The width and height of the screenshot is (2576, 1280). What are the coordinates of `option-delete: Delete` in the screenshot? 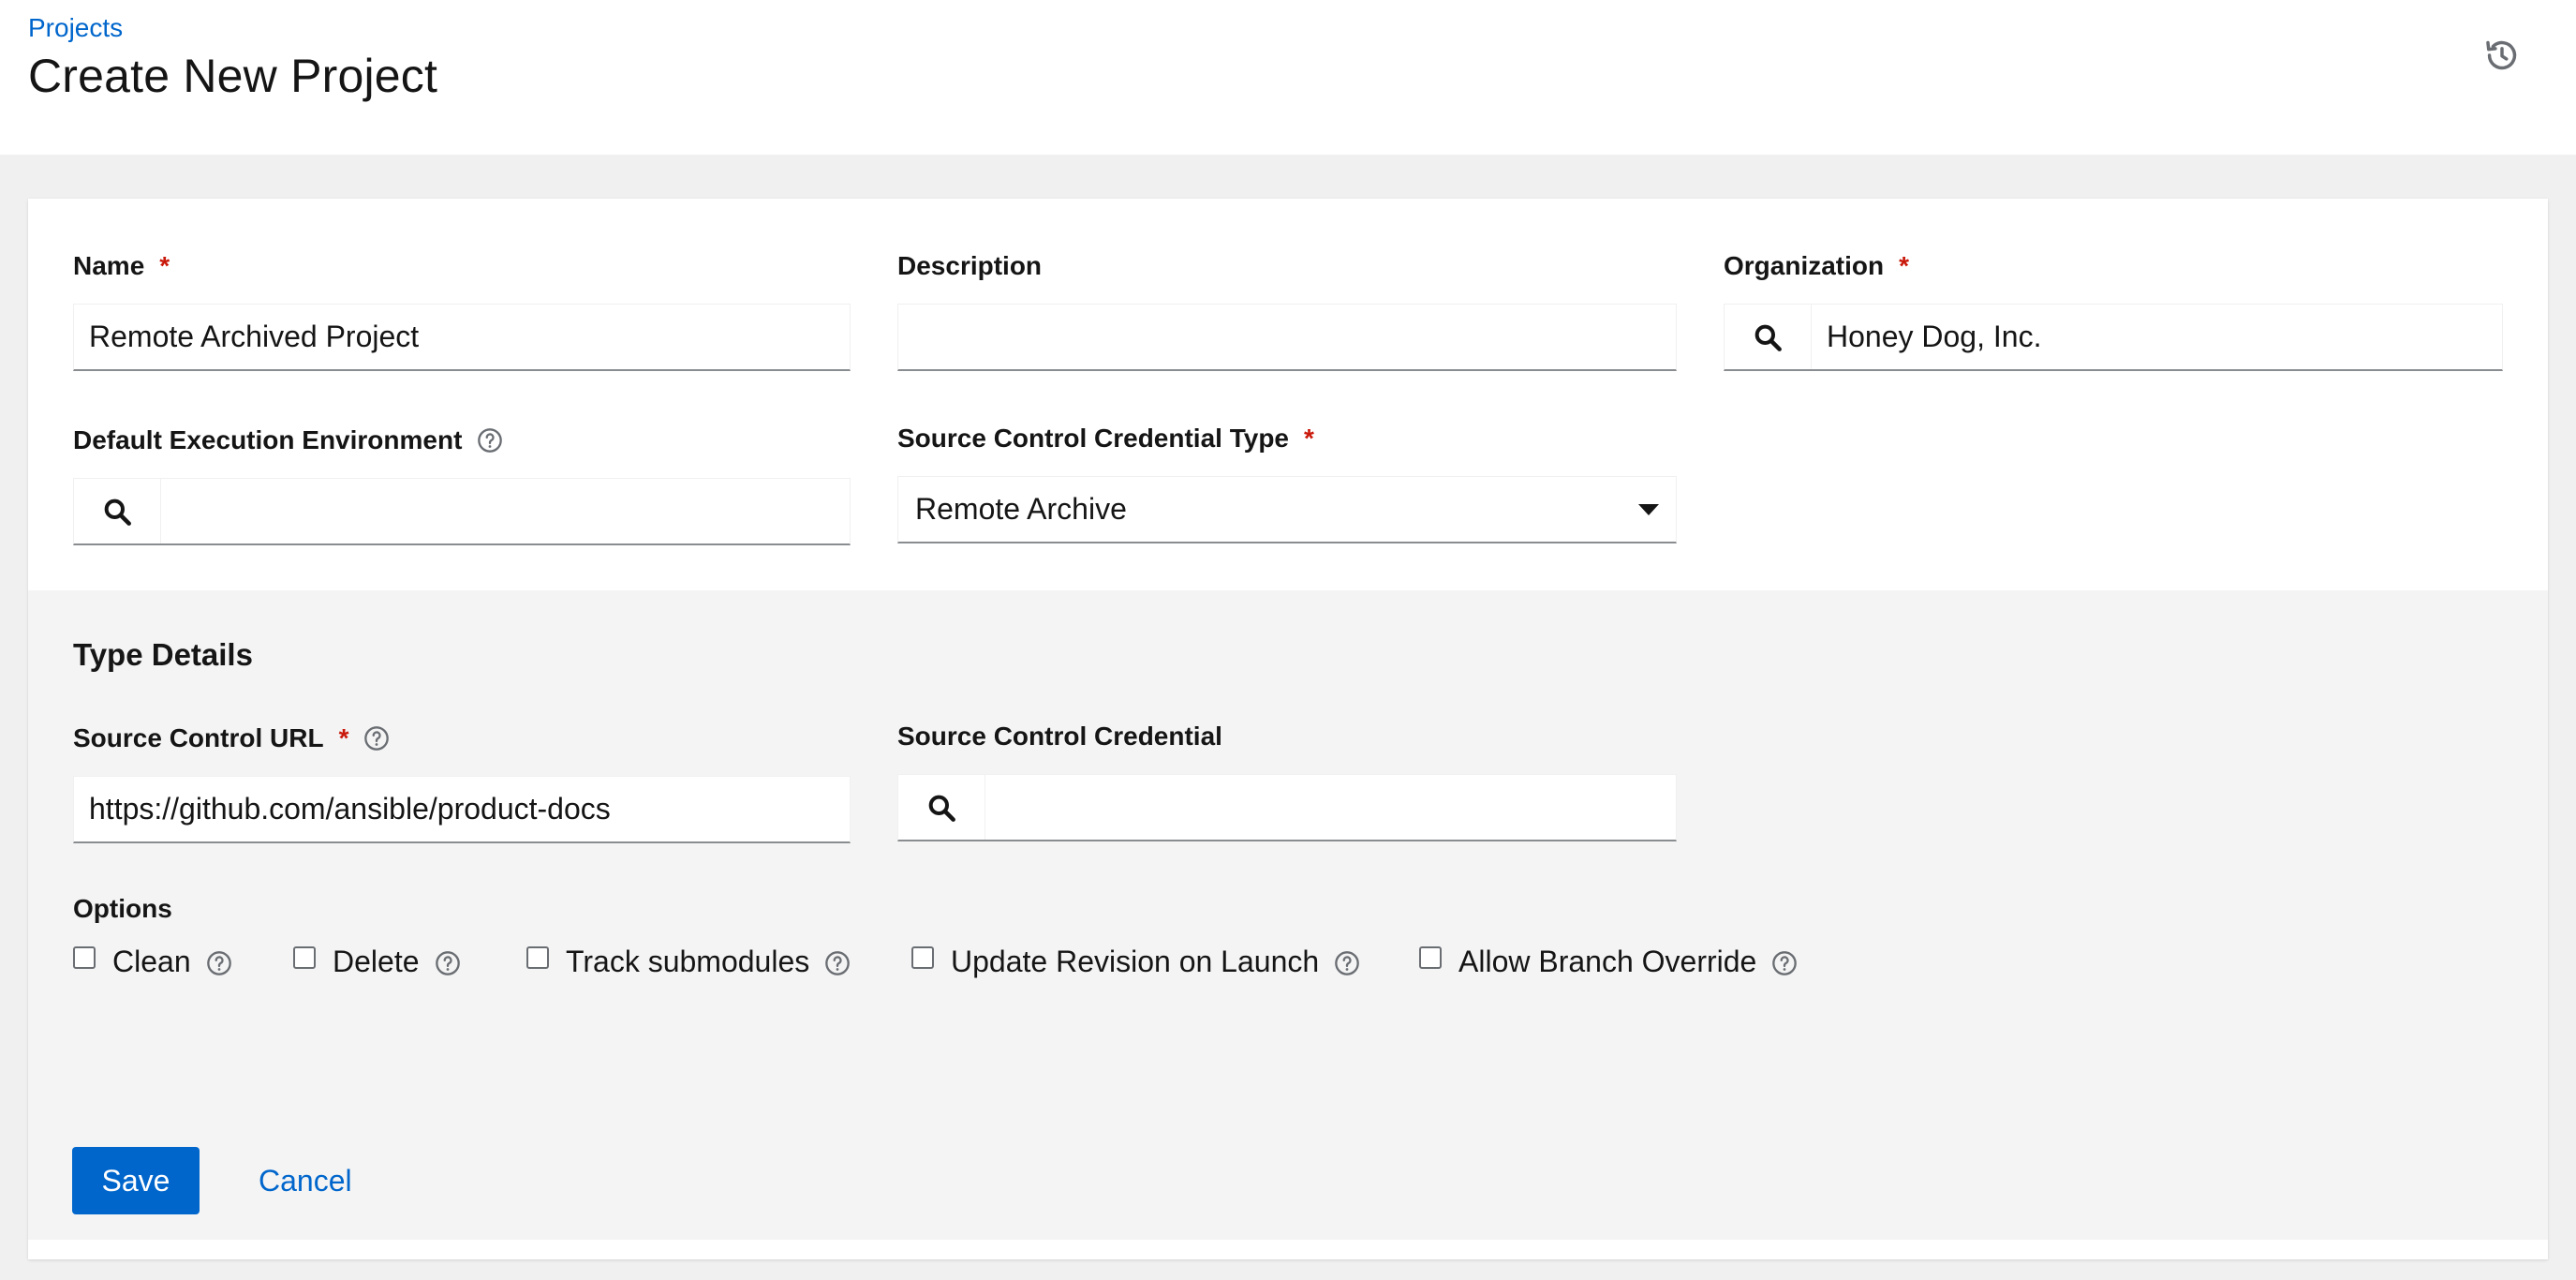 It's located at (377, 962).